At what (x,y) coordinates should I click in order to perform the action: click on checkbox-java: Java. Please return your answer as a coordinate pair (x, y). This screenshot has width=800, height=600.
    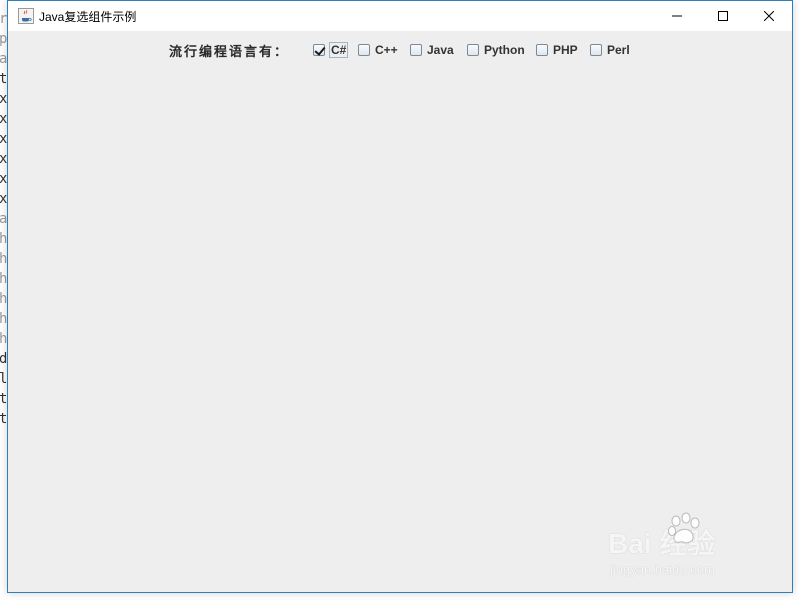
    Looking at the image, I should click on (432, 50).